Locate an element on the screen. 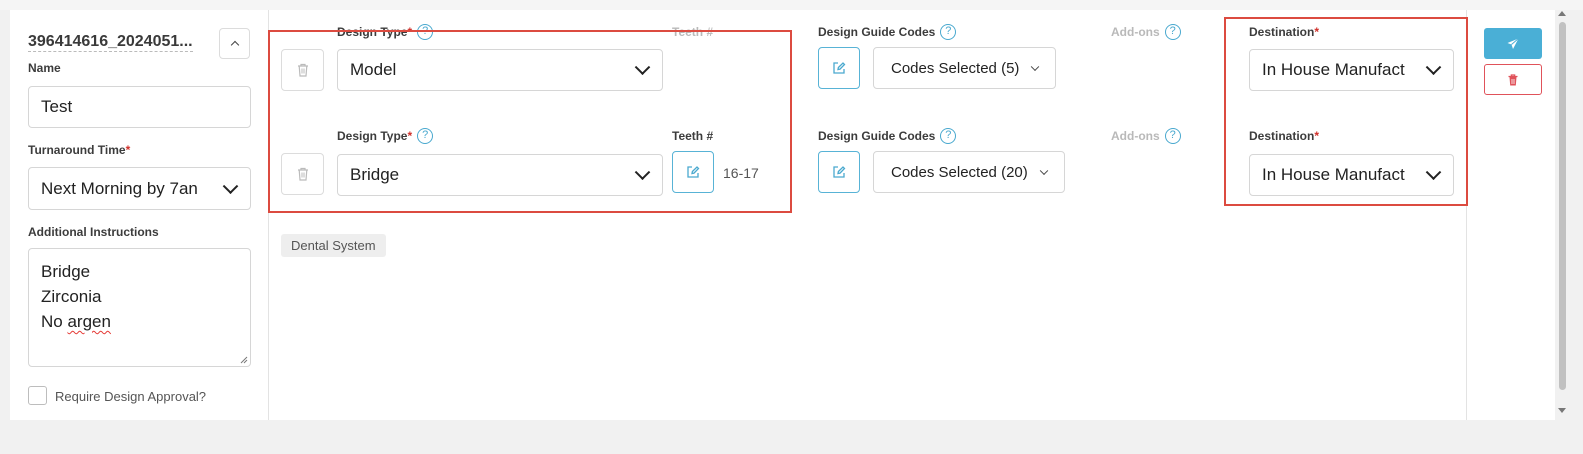  scrollbar-thumb is located at coordinates (1562, 206).